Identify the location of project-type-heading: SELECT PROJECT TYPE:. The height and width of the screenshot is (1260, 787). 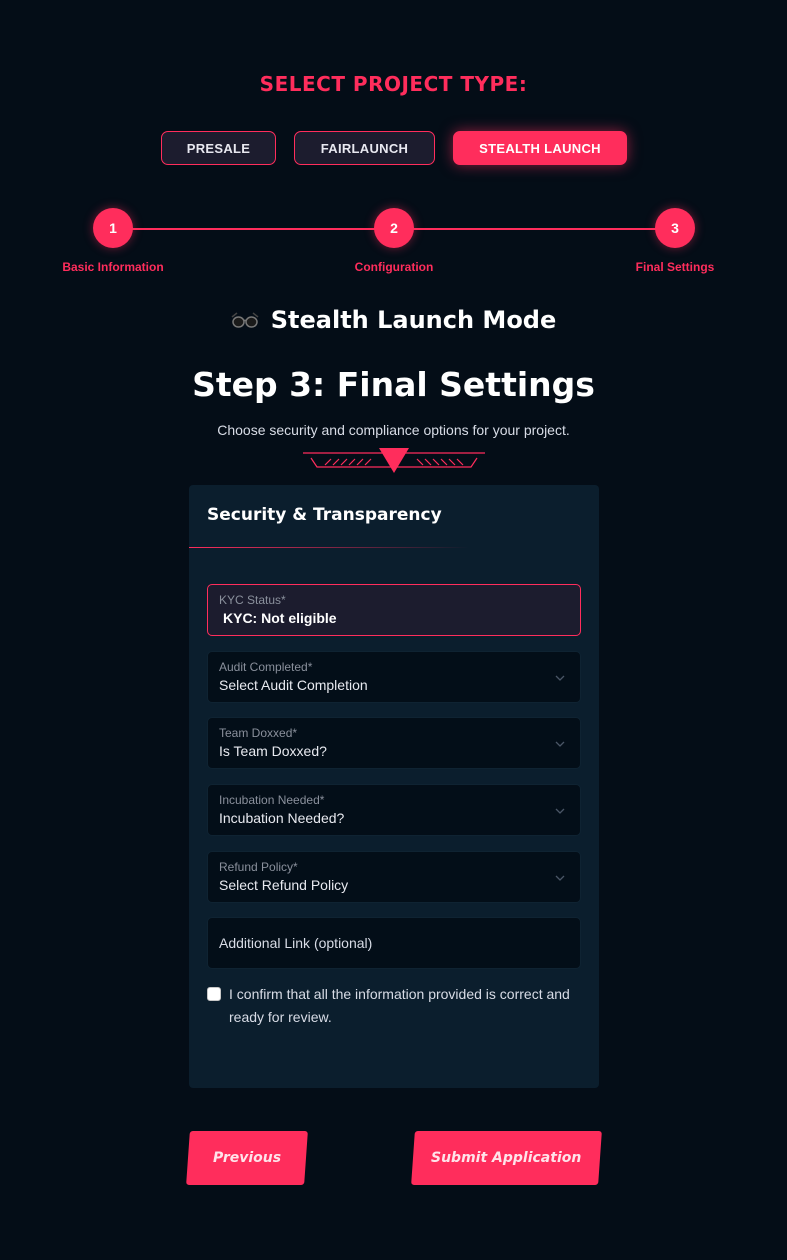
(393, 84).